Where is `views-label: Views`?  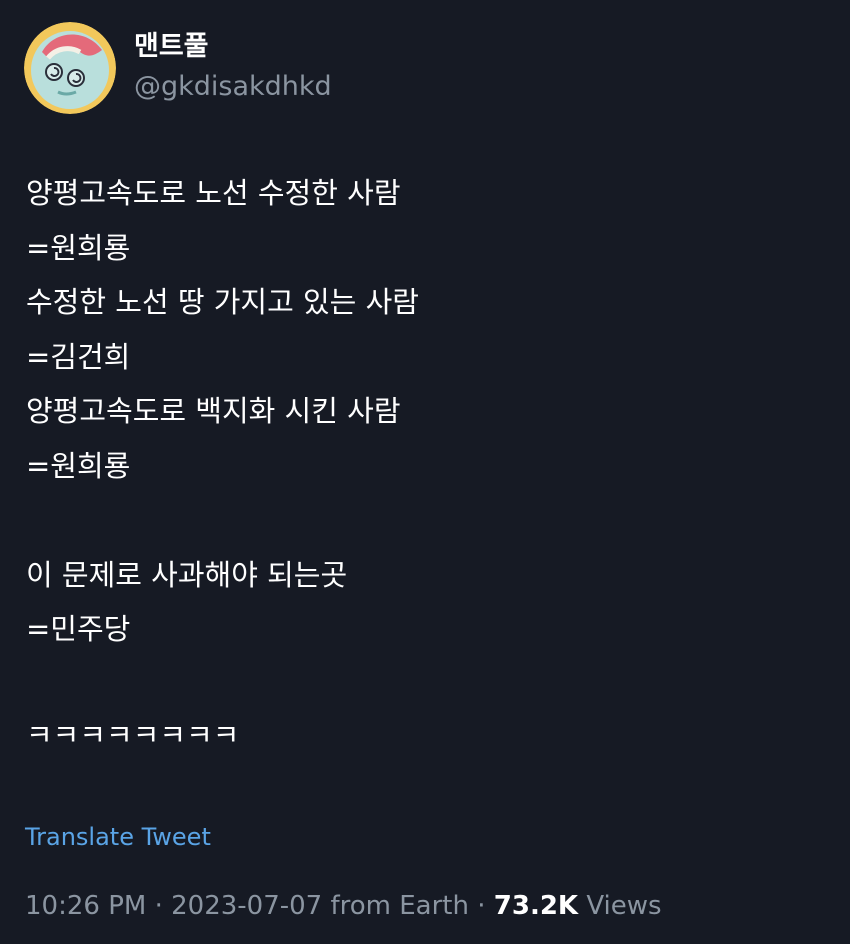
views-label: Views is located at coordinates (624, 906).